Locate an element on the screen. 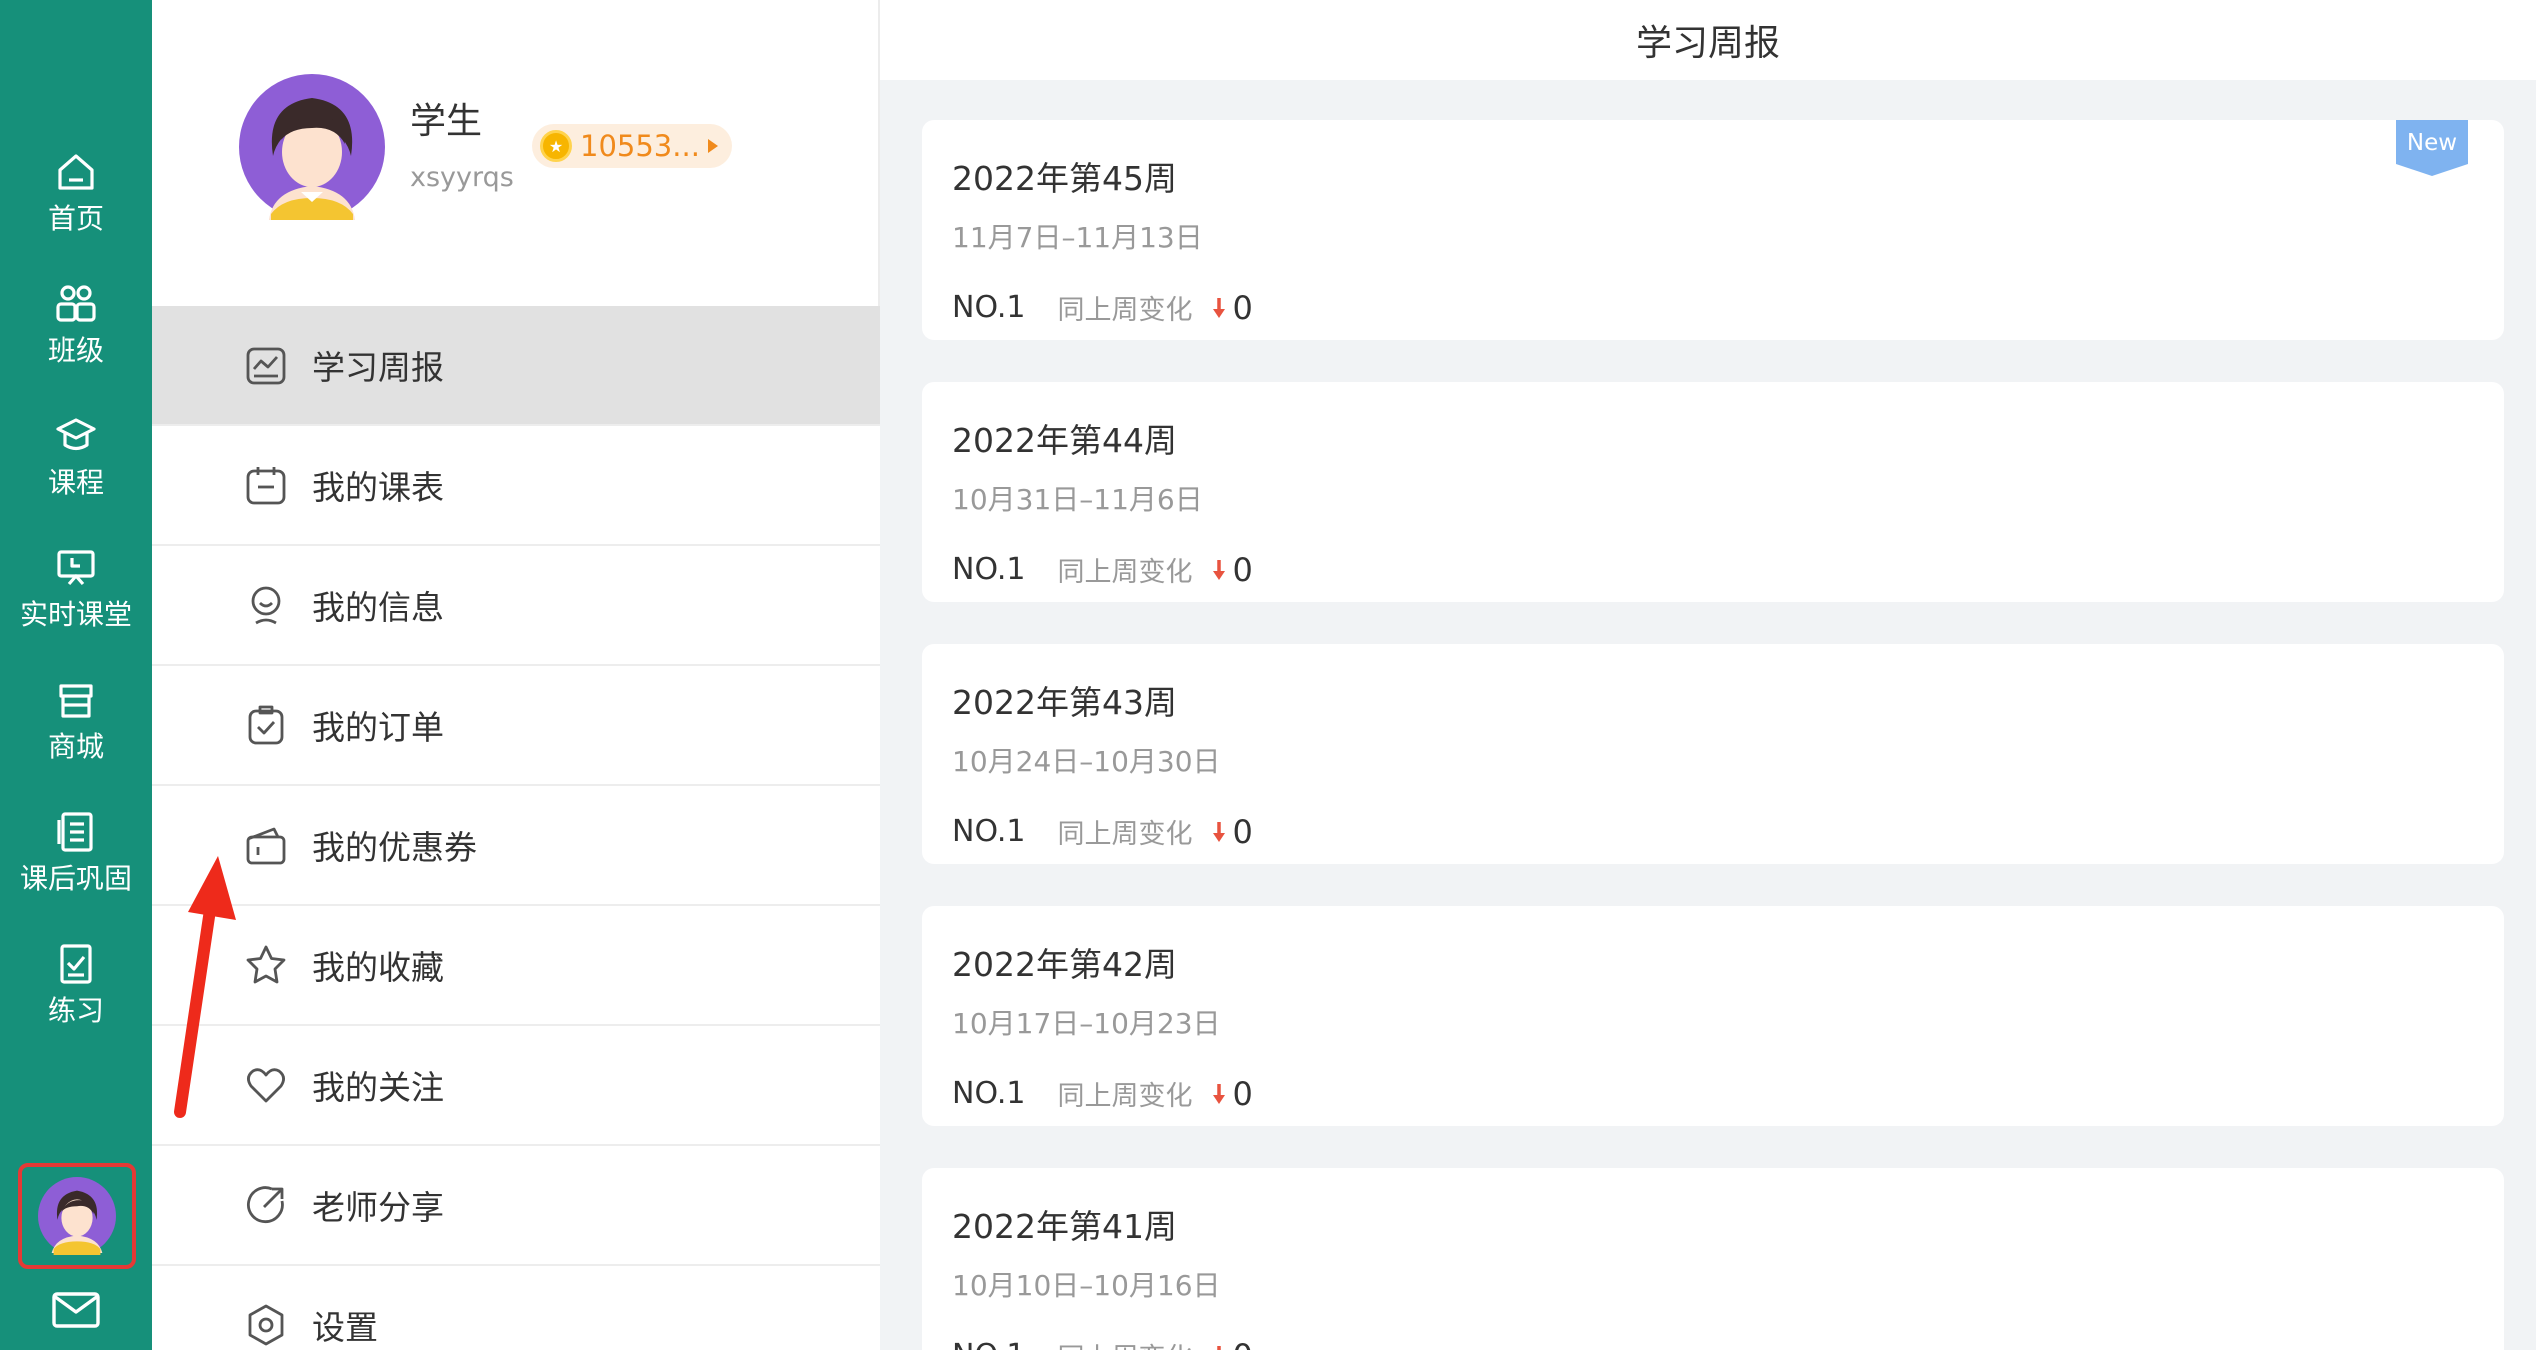  course-icon is located at coordinates (76, 434).